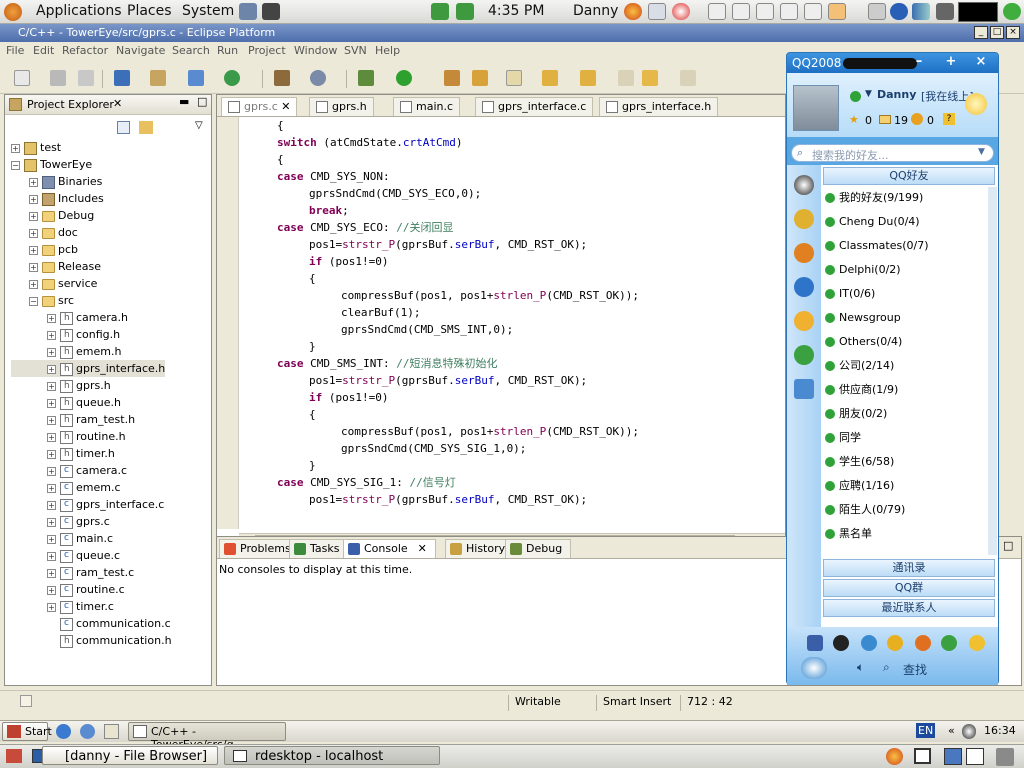 Image resolution: width=1024 pixels, height=768 pixels. I want to click on forward-arrow-icon, so click(688, 78).